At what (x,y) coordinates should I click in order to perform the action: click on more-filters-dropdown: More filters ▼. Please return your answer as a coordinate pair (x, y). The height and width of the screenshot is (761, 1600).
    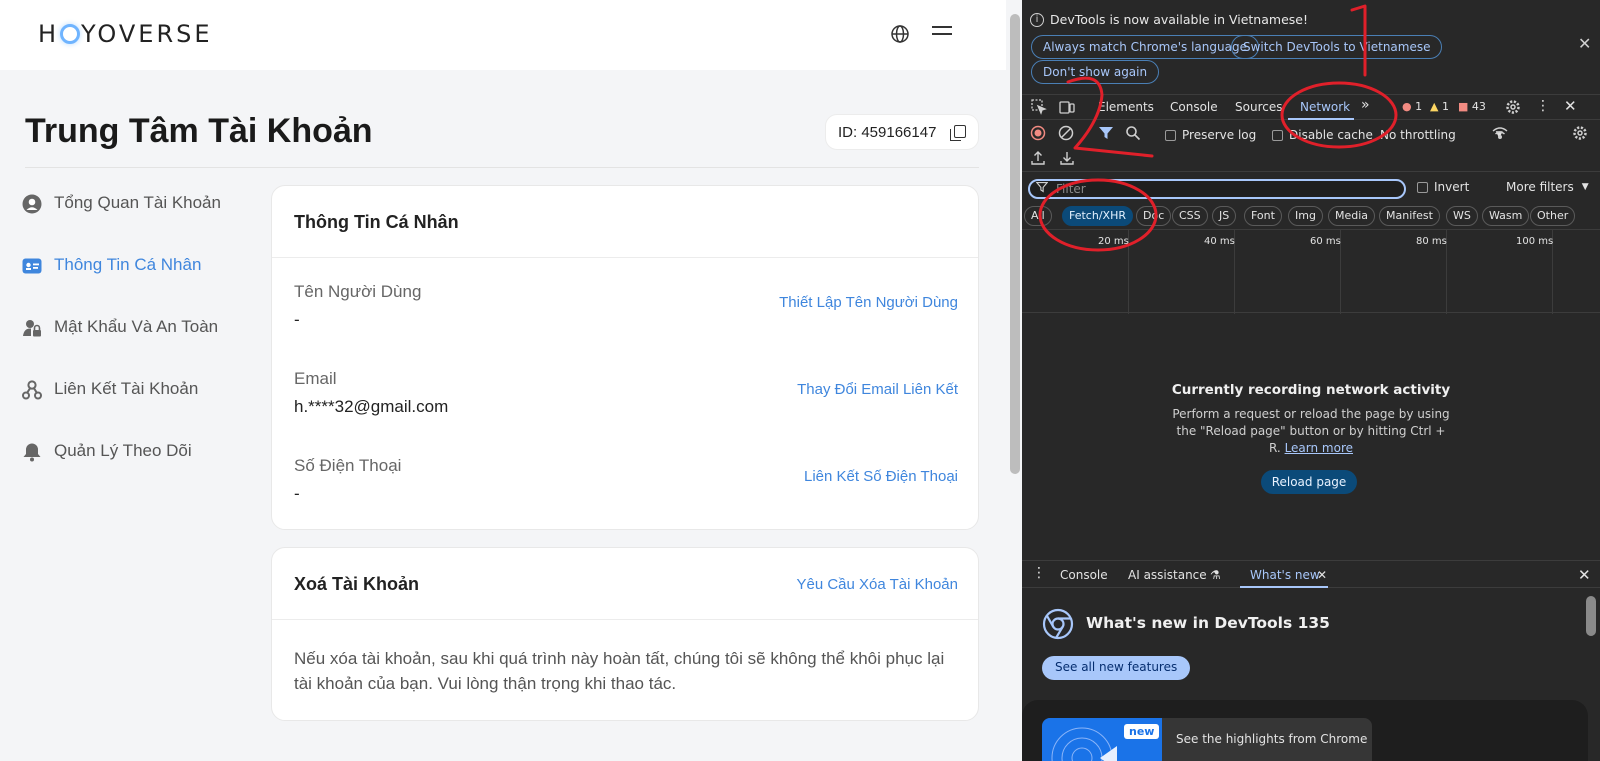
    Looking at the image, I should click on (1547, 187).